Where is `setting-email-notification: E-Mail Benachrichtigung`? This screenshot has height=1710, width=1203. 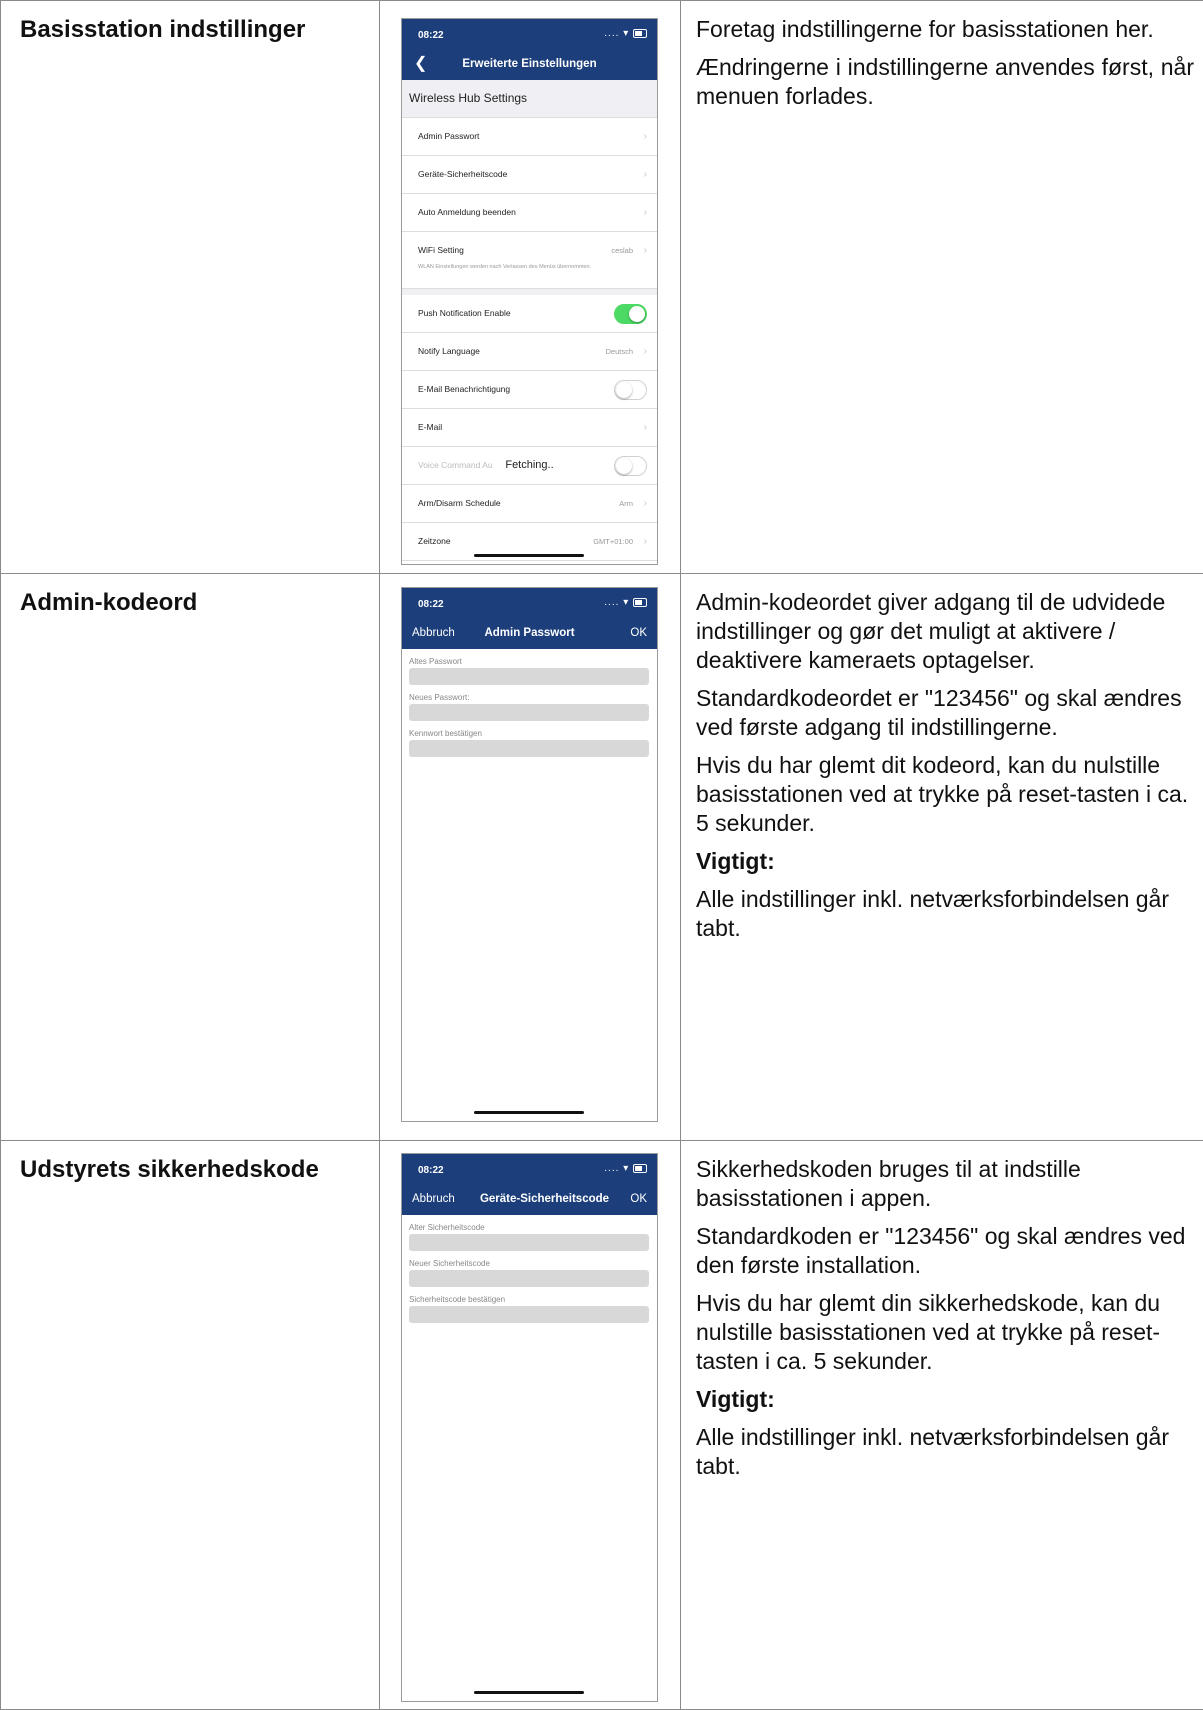 setting-email-notification: E-Mail Benachrichtigung is located at coordinates (529, 390).